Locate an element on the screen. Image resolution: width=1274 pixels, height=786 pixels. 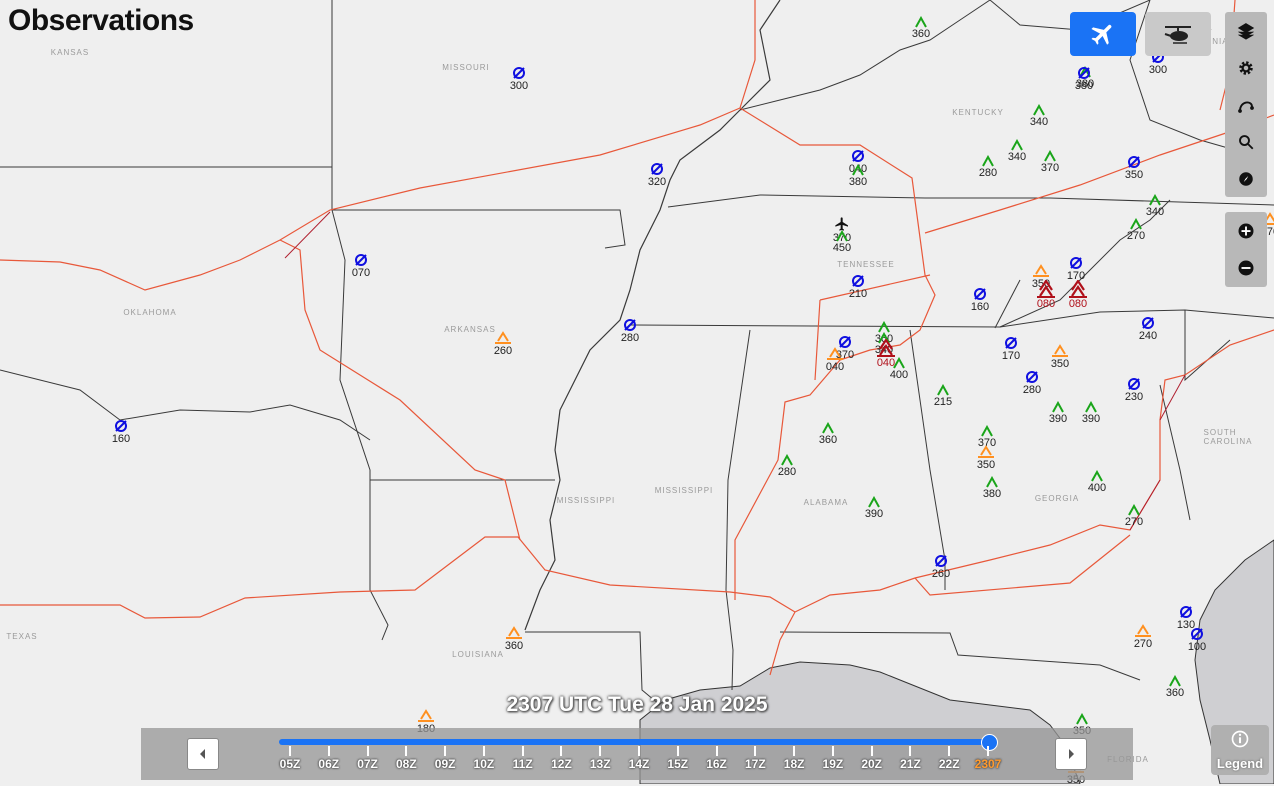
pirep-marker: 320 is located at coordinates (657, 175).